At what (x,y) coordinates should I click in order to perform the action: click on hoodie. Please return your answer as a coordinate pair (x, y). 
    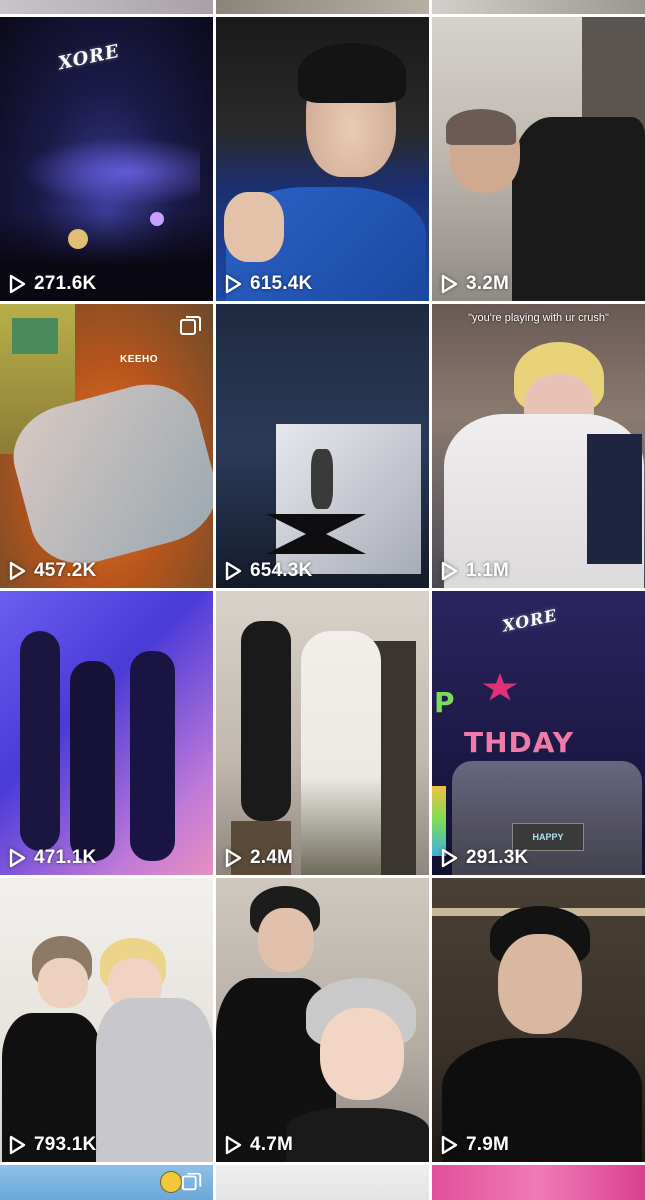
    Looking at the image, I should click on (154, 1080).